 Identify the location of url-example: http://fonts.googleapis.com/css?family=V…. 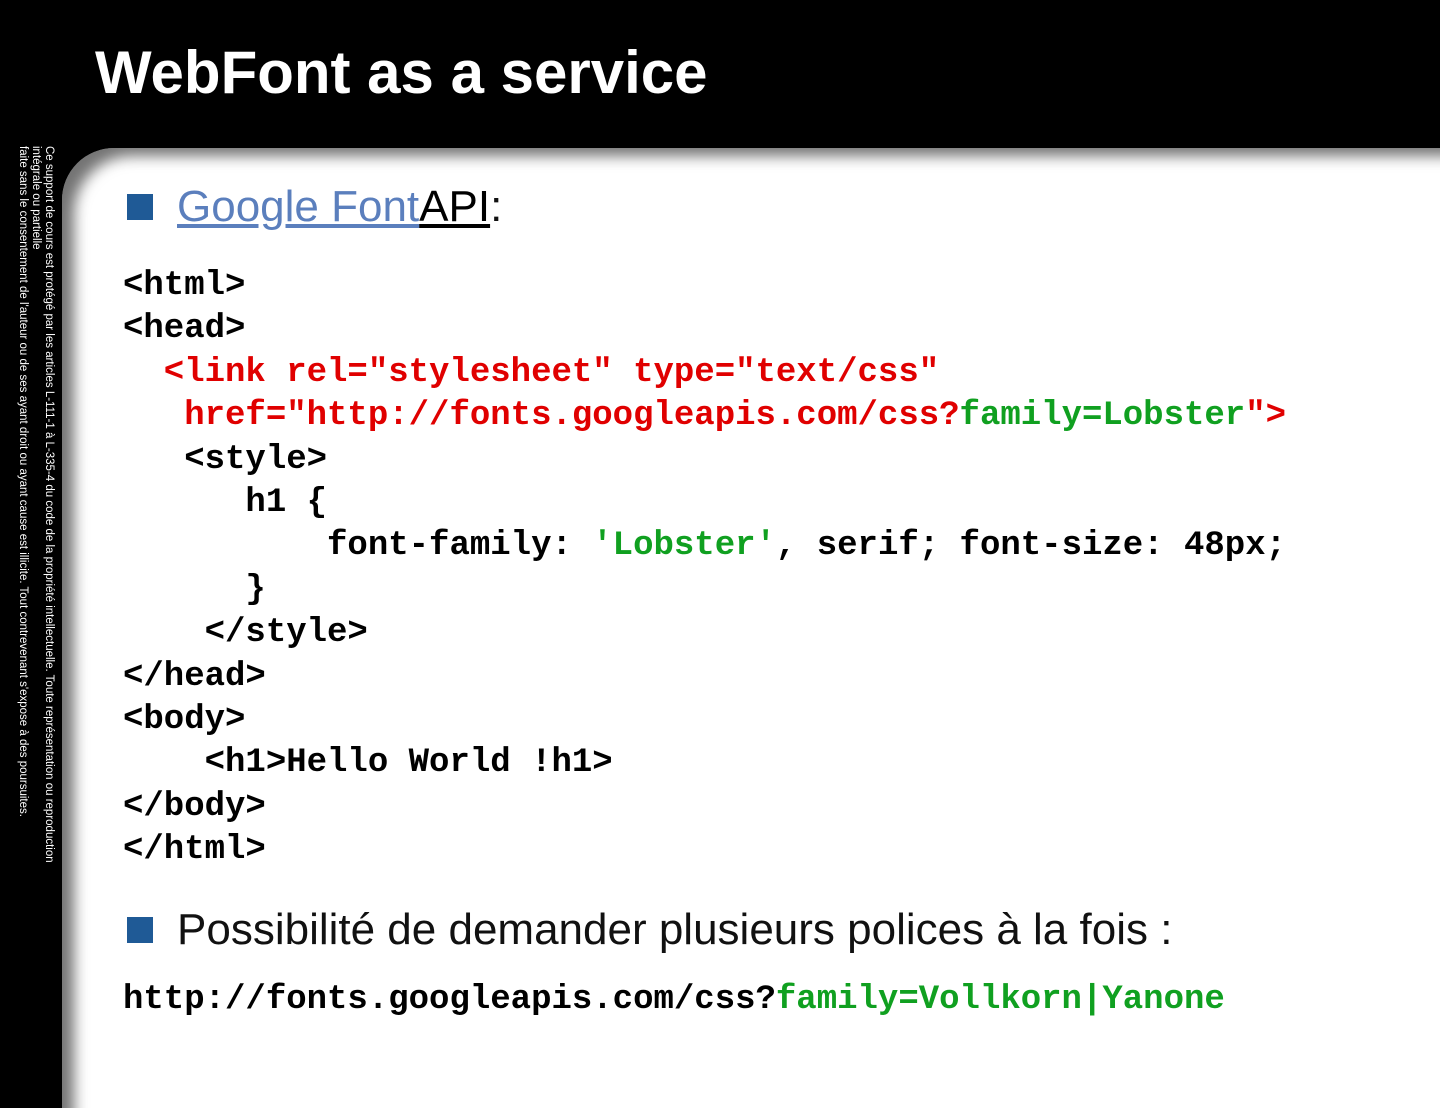
(674, 1000).